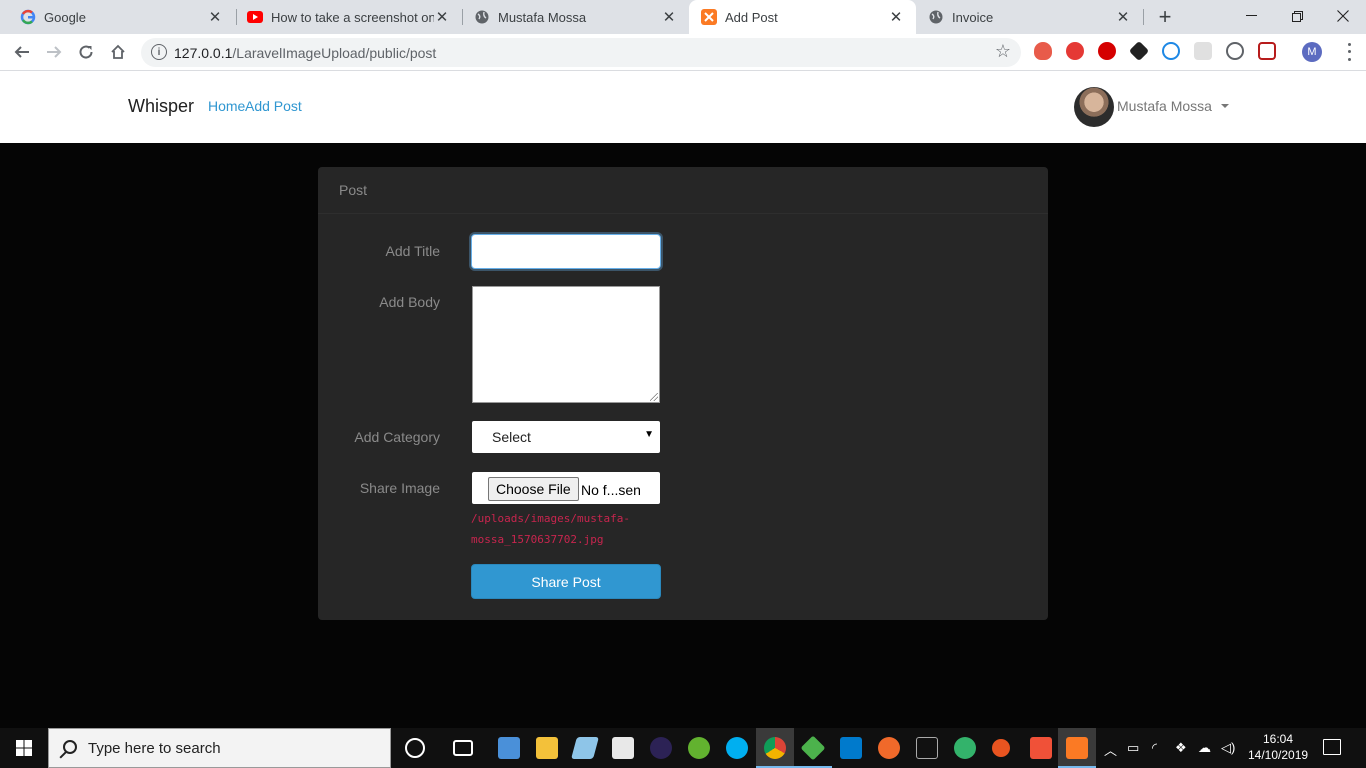 This screenshot has height=768, width=1366. I want to click on chrome-icon, so click(775, 748).